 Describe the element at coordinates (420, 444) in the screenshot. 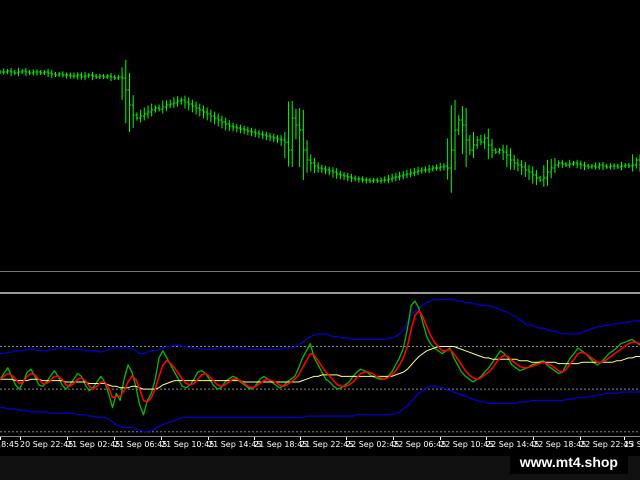

I see `time-axis-label: 22 Sep 06:45` at that location.